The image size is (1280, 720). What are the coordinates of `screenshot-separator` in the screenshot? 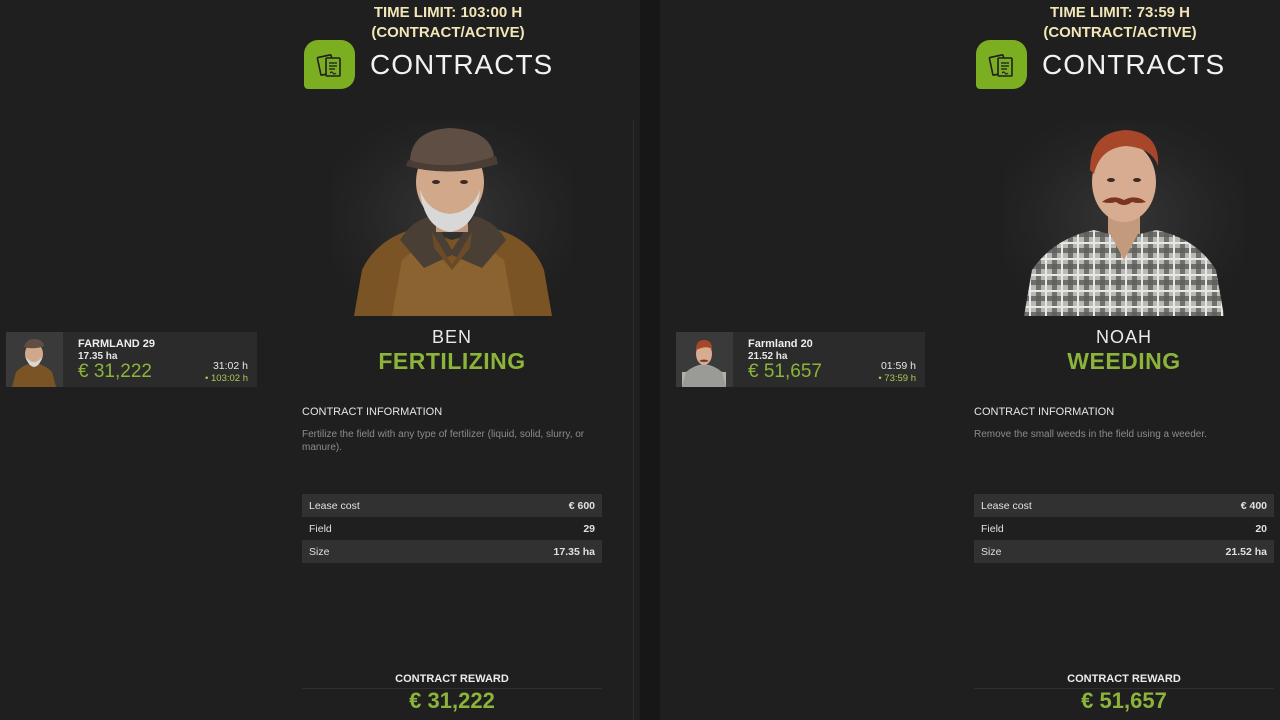 It's located at (650, 360).